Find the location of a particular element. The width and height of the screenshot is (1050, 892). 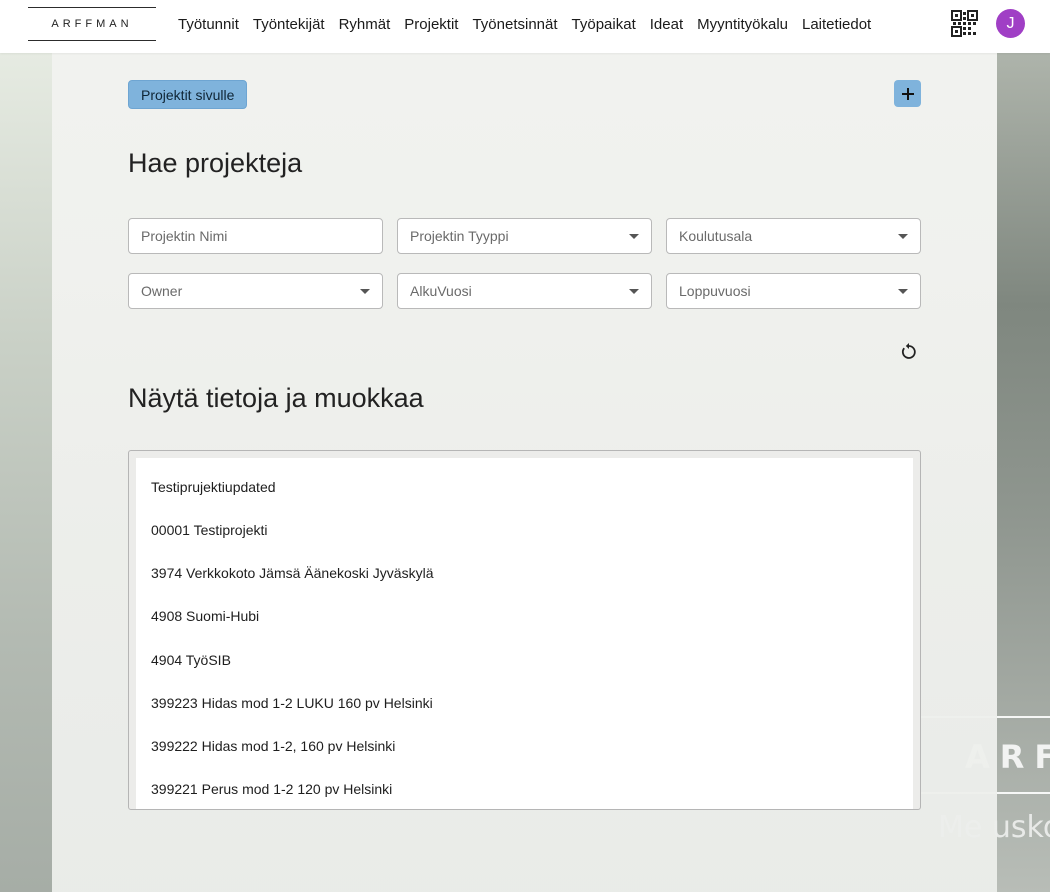

user-avatar: J is located at coordinates (1010, 23).